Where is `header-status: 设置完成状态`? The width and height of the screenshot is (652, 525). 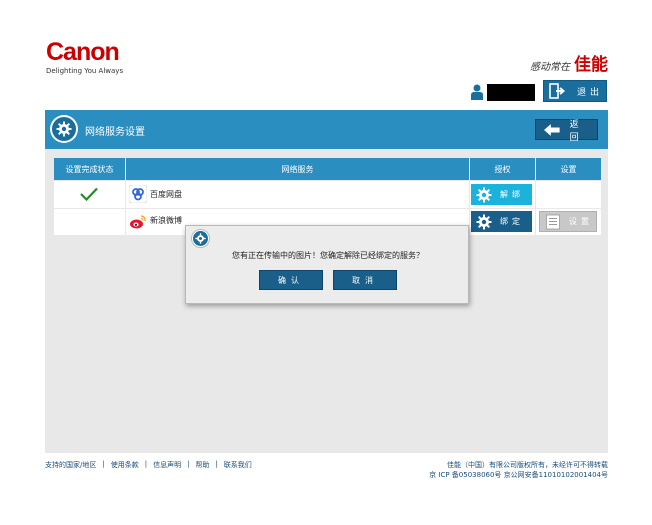 header-status: 设置完成状态 is located at coordinates (90, 169).